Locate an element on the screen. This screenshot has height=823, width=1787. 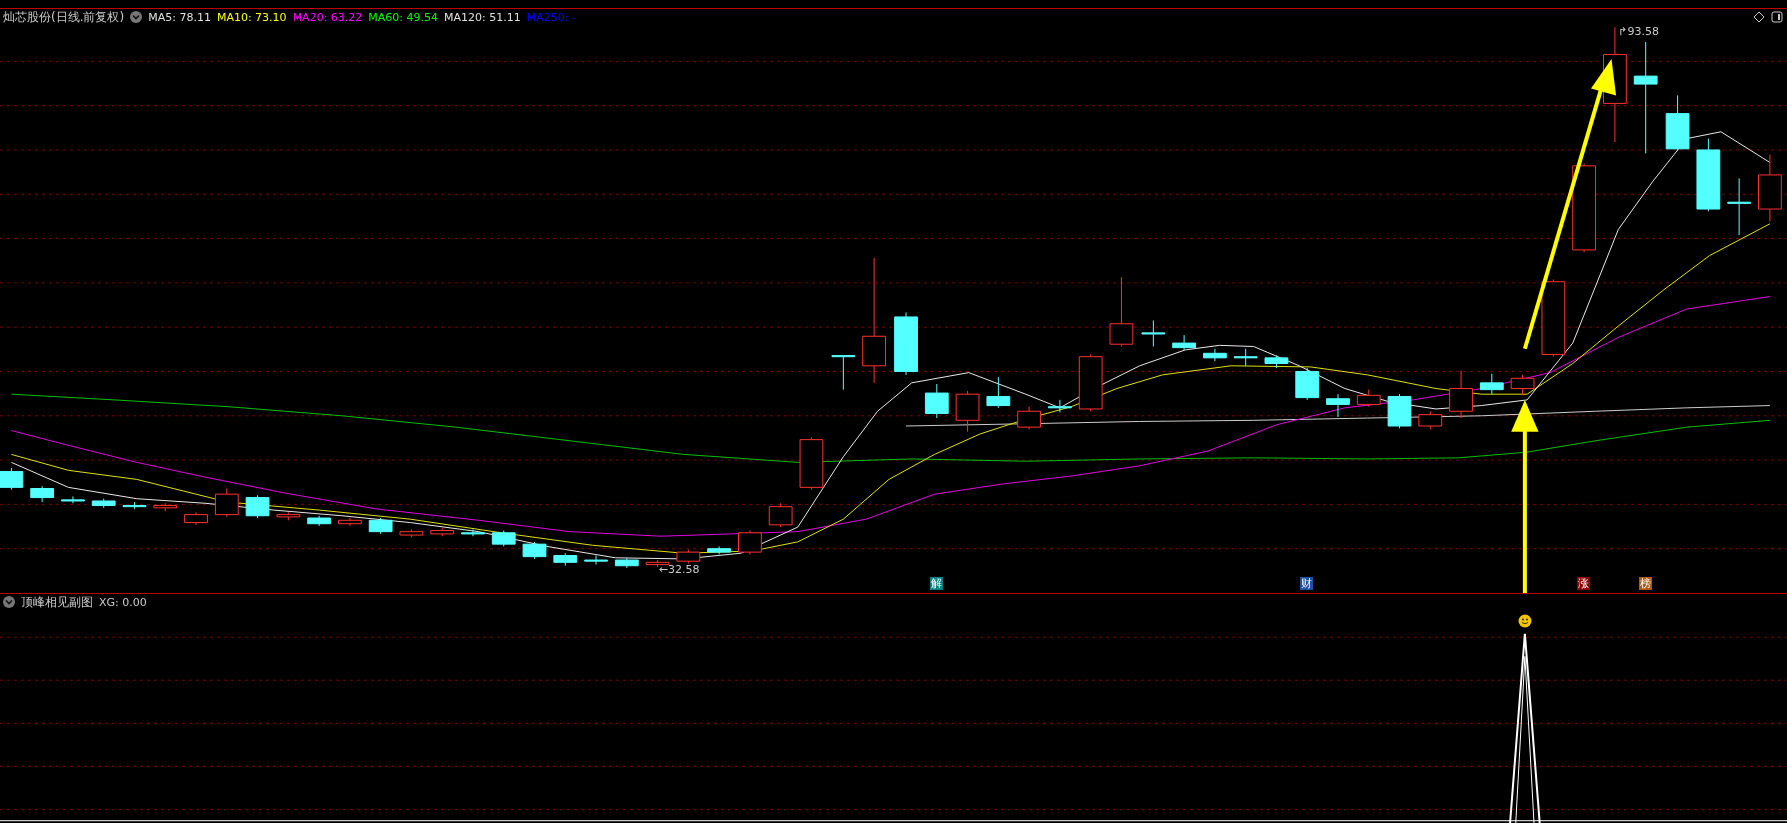
subchart-title: 顶峰相见副图 is located at coordinates (57, 602).